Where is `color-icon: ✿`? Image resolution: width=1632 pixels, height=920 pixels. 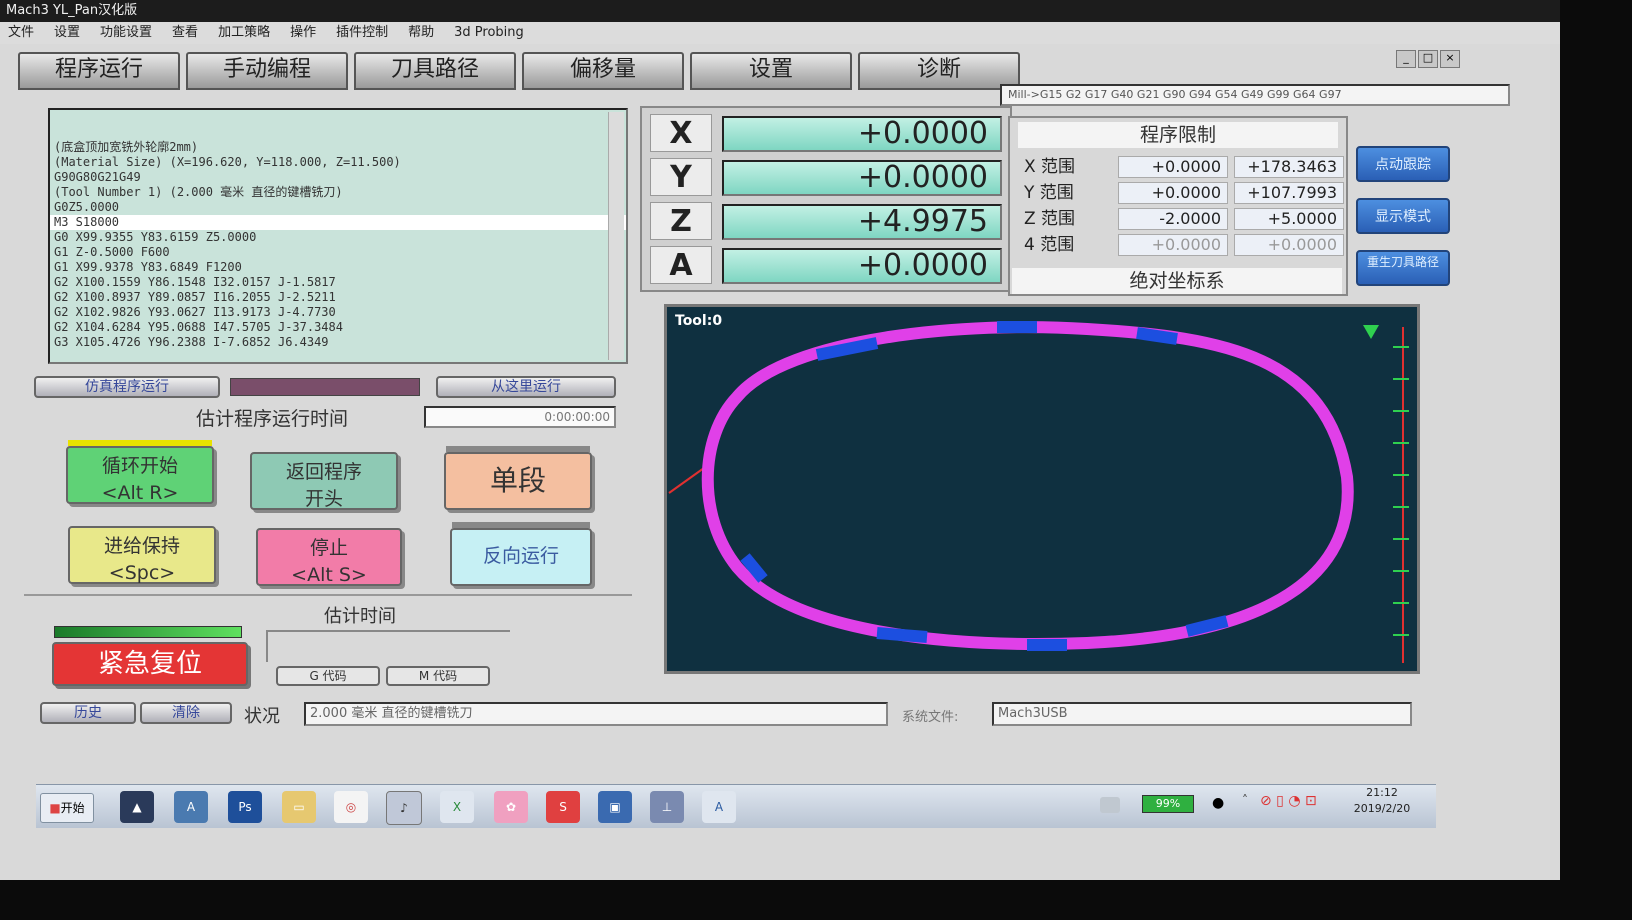 color-icon: ✿ is located at coordinates (511, 807).